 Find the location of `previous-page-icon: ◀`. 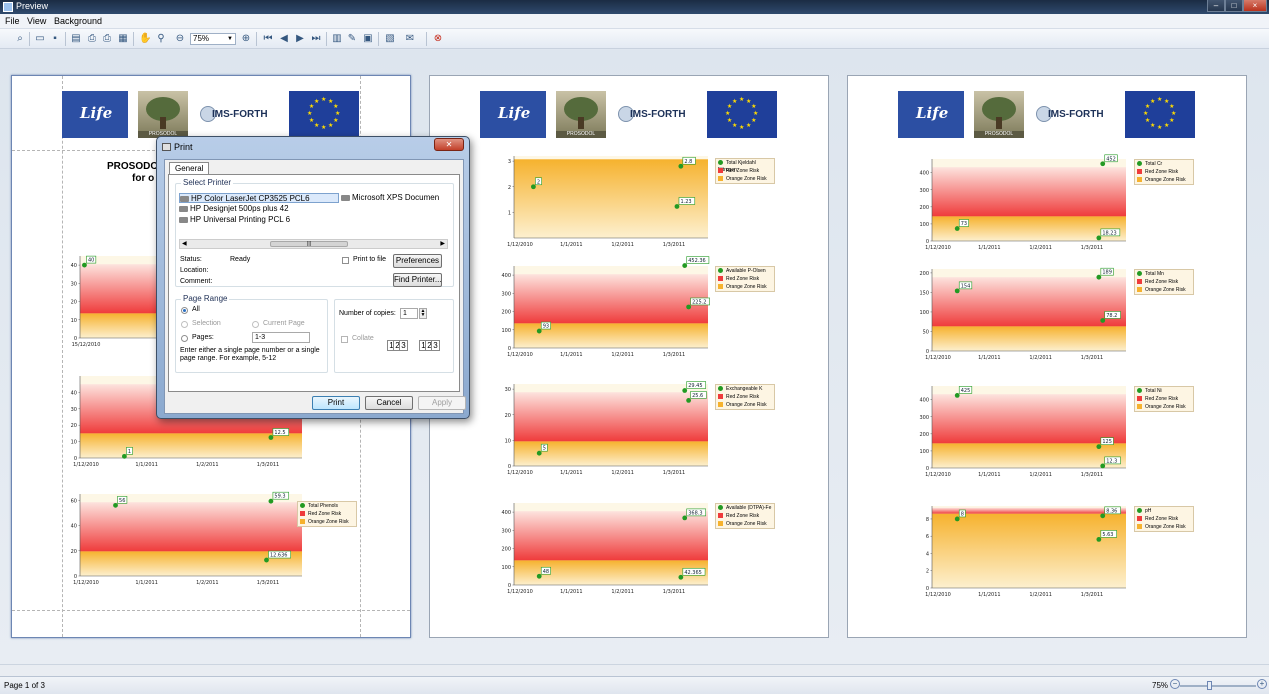

previous-page-icon: ◀ is located at coordinates (284, 39).